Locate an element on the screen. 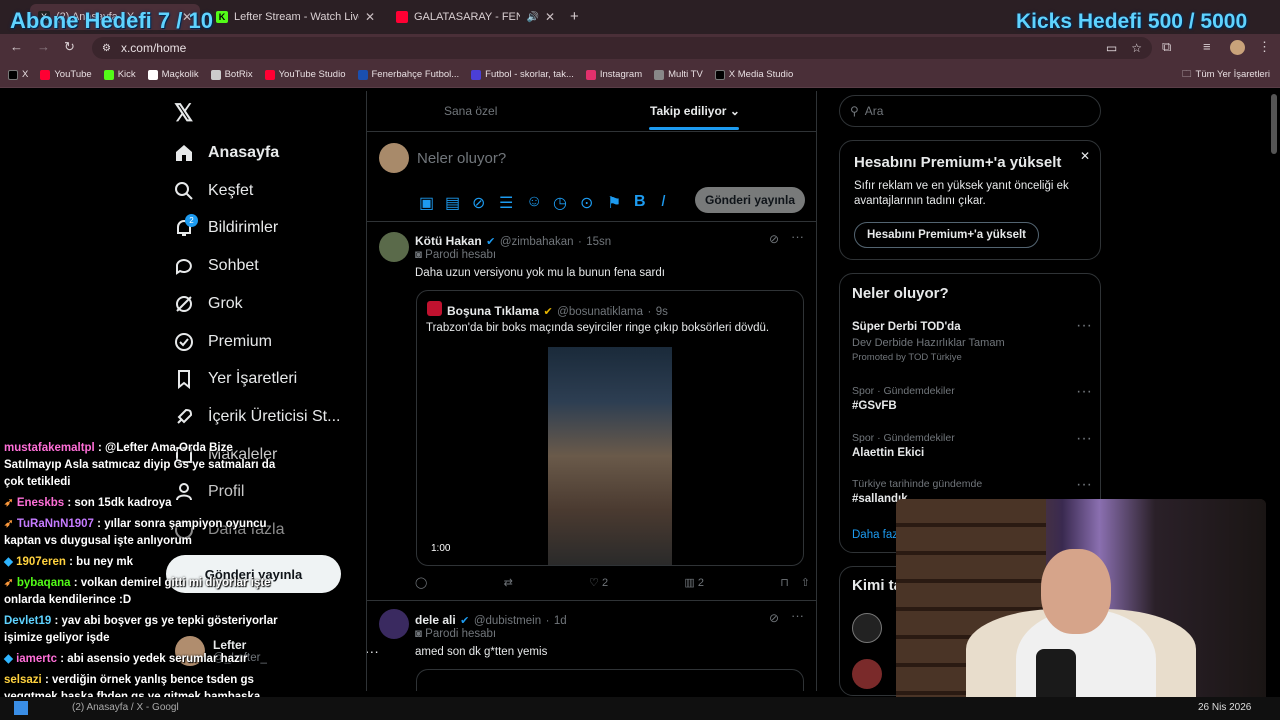 The image size is (1280, 720). timestamp: 1d is located at coordinates (560, 621).